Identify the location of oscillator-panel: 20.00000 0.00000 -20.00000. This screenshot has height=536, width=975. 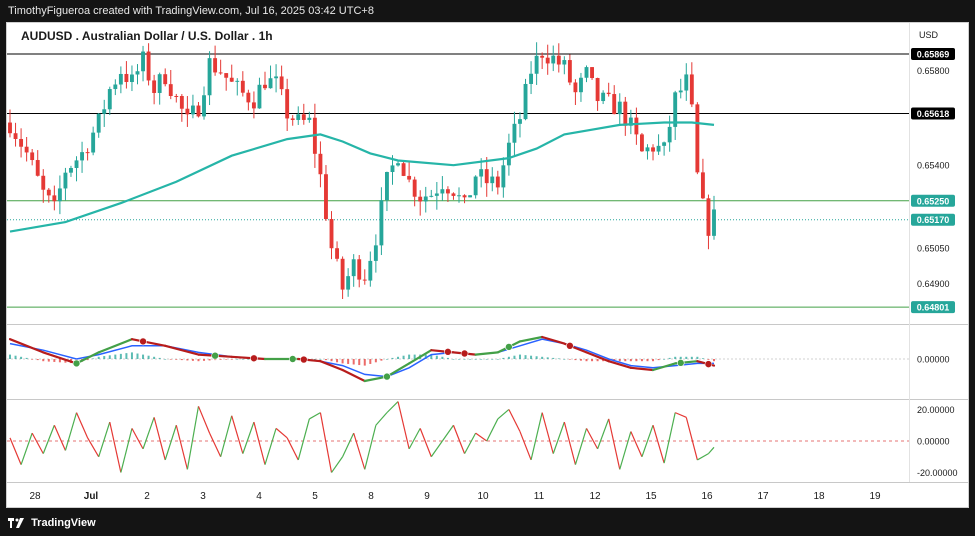
(482, 439).